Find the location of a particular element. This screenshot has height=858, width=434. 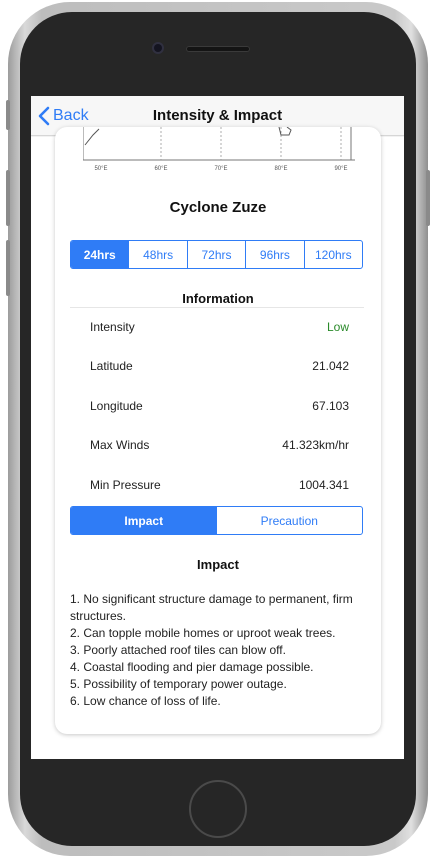

info-row-latitude: Latitude 21.042 is located at coordinates (219, 366).